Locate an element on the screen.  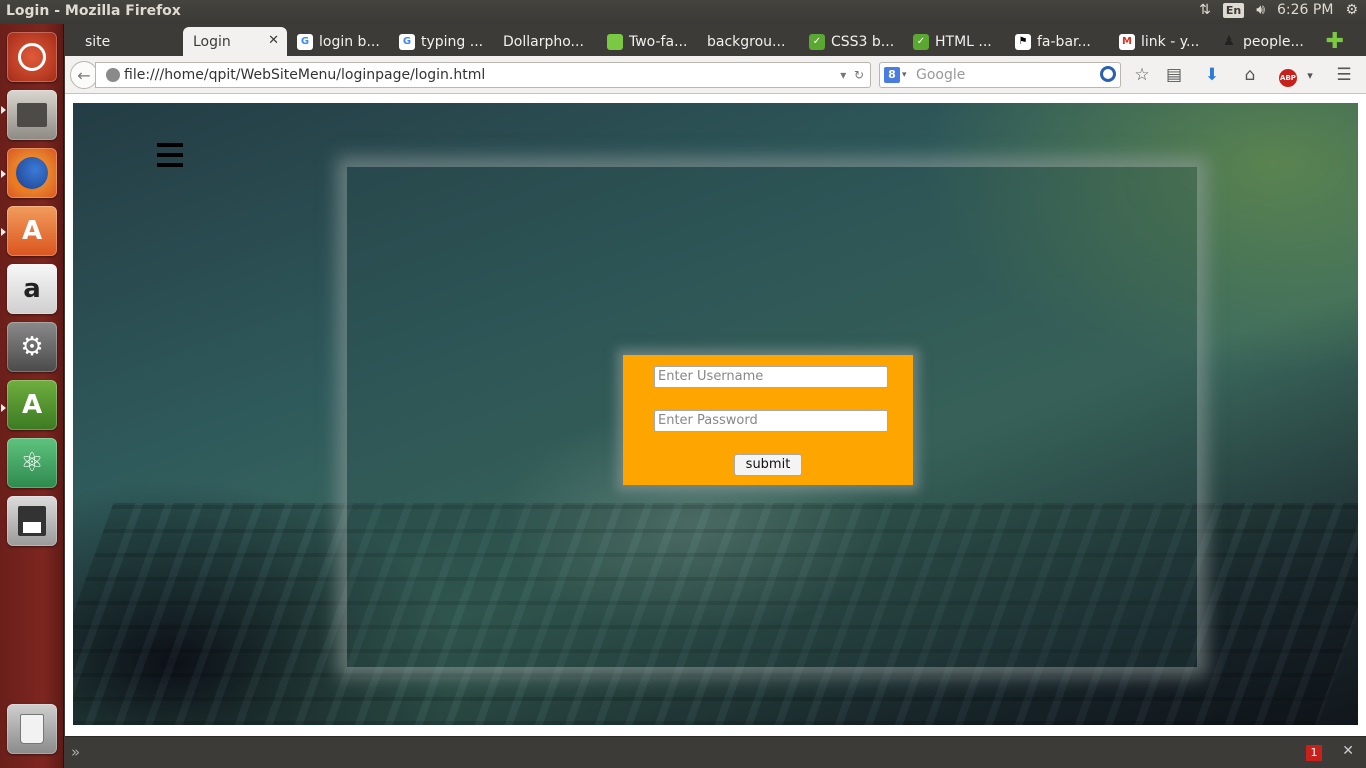
back-arrow-icon: ← is located at coordinates (84, 75).